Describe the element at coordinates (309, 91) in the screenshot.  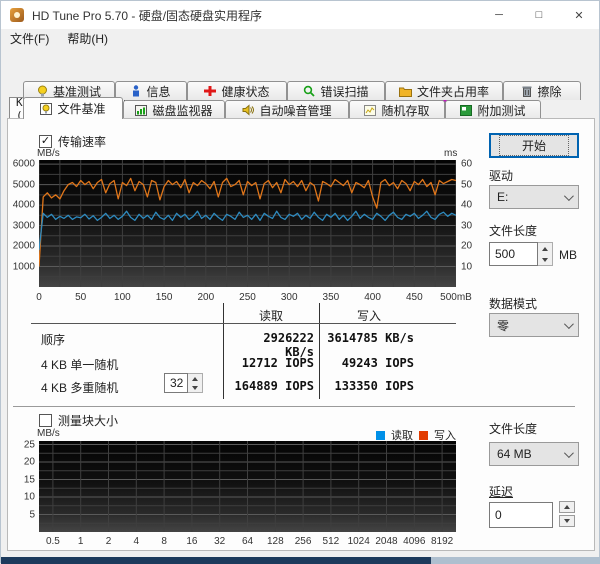
I see `magnifier-icon` at that location.